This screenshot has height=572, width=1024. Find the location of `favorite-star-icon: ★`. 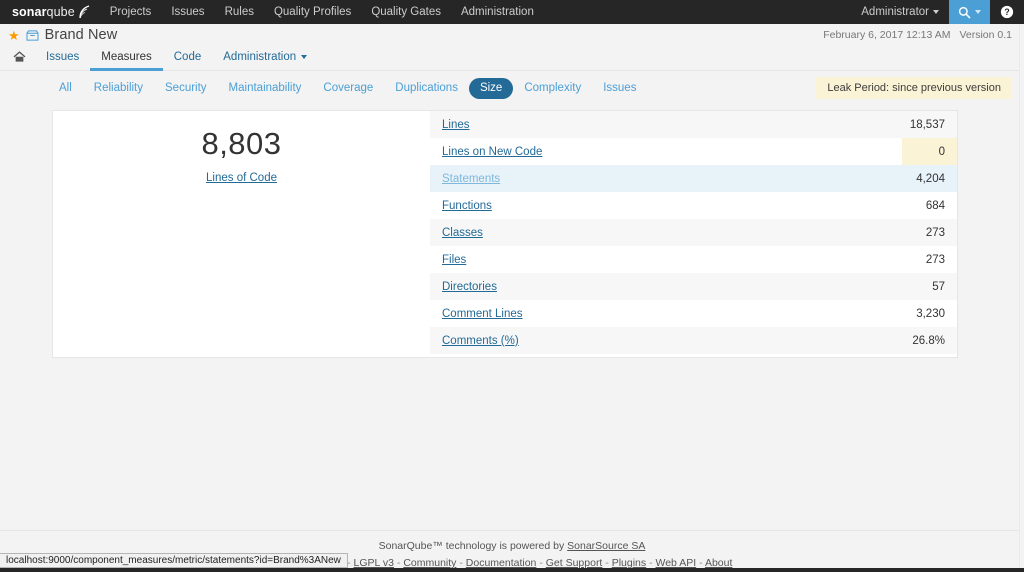

favorite-star-icon: ★ is located at coordinates (14, 35).